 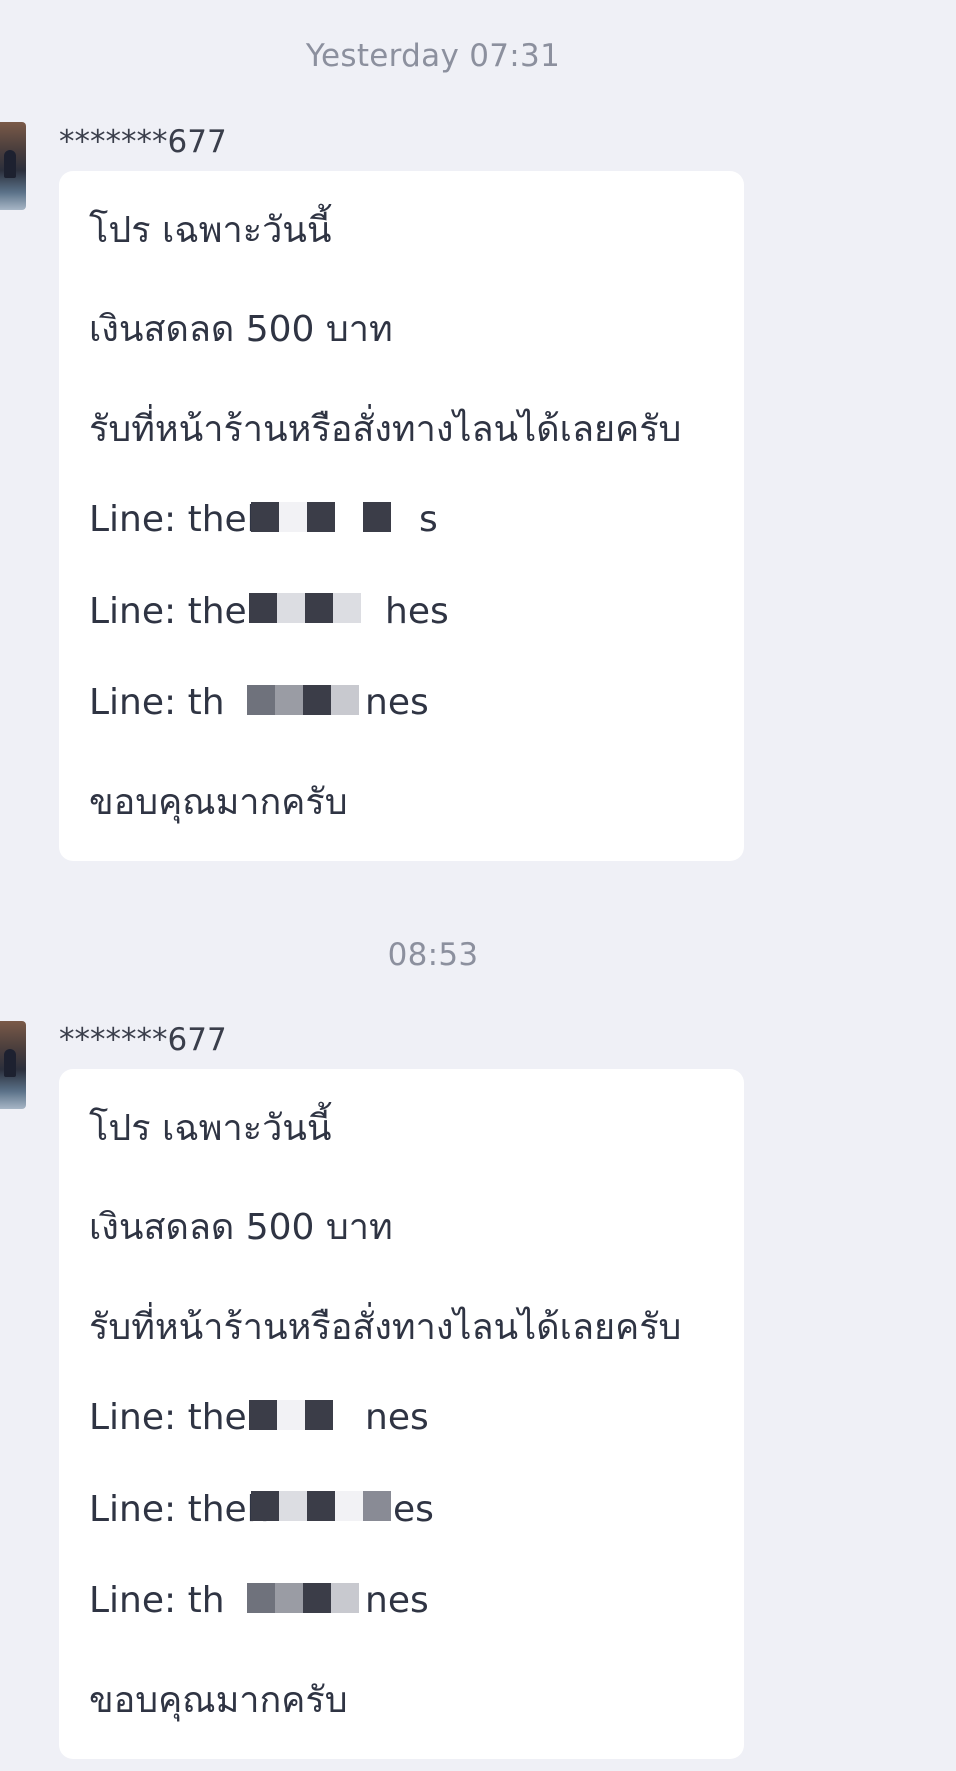 I want to click on message-line-suffix: hes, so click(x=417, y=611).